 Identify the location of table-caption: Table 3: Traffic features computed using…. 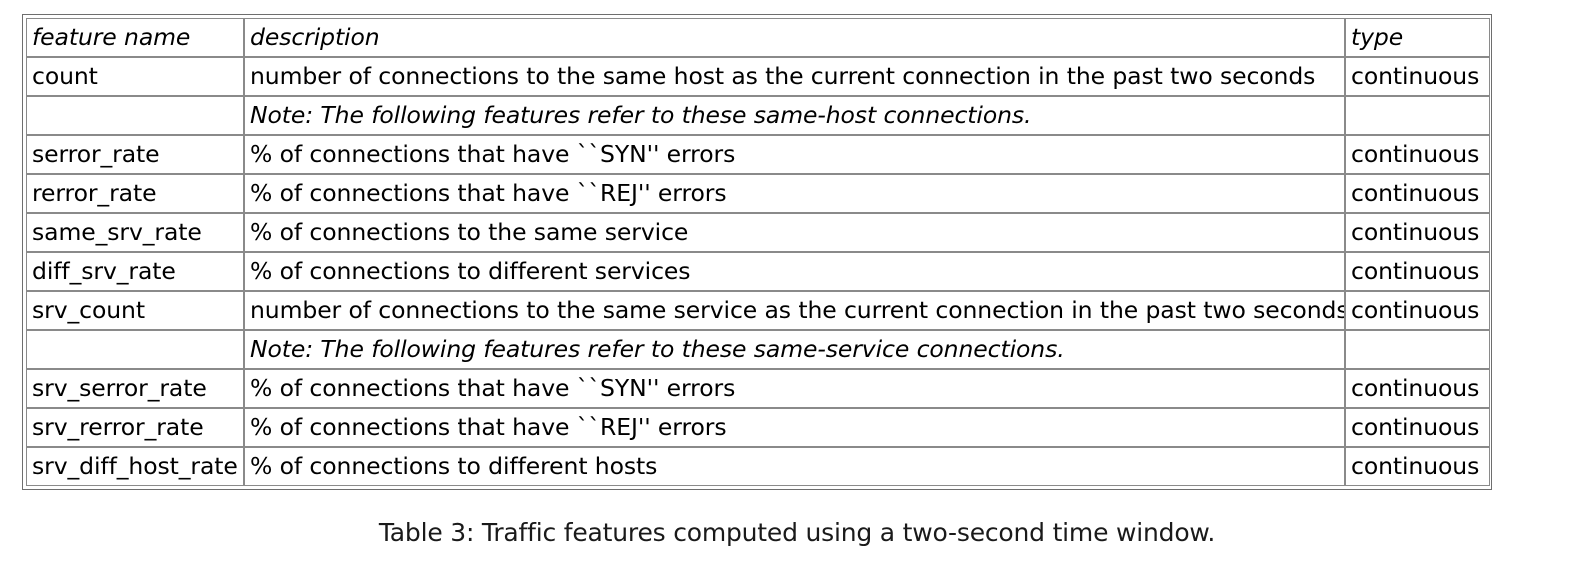
(797, 532).